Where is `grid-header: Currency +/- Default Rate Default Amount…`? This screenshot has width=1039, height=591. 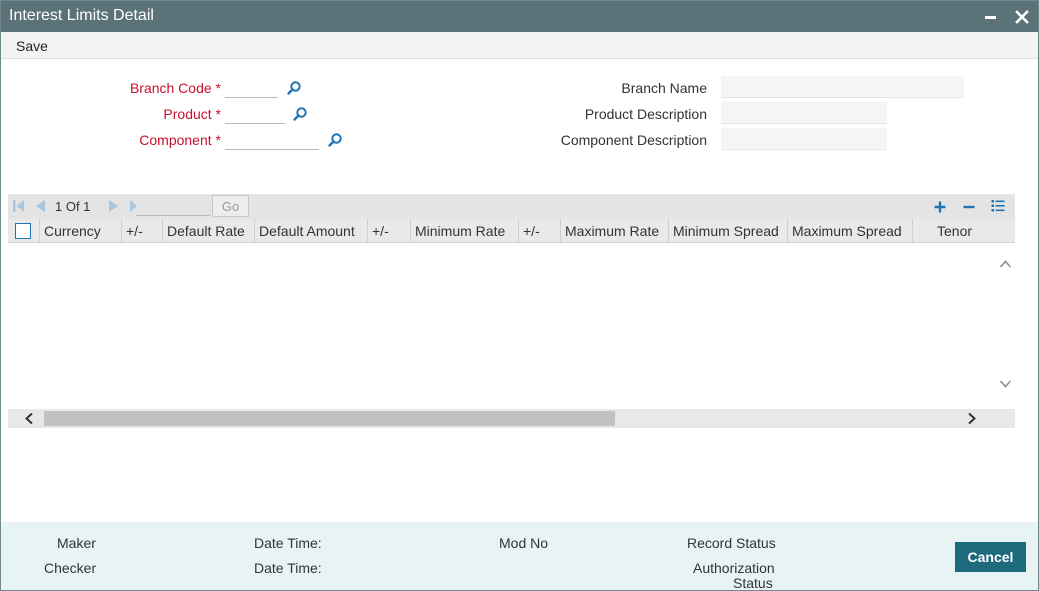 grid-header: Currency +/- Default Rate Default Amount… is located at coordinates (511, 231).